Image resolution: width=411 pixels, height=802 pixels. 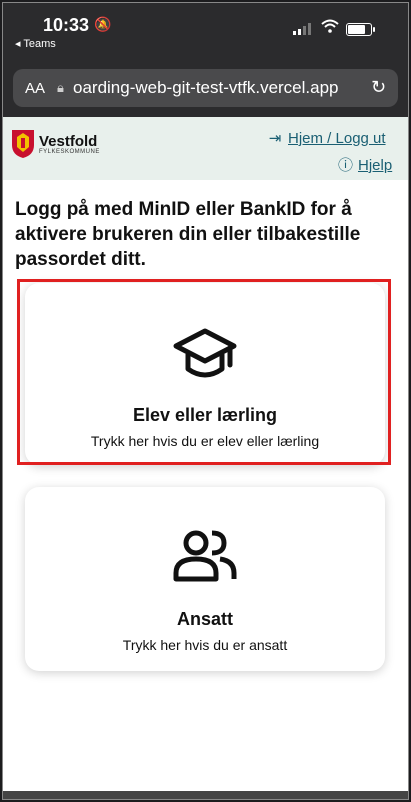 What do you see at coordinates (302, 29) in the screenshot?
I see `signal-icon` at bounding box center [302, 29].